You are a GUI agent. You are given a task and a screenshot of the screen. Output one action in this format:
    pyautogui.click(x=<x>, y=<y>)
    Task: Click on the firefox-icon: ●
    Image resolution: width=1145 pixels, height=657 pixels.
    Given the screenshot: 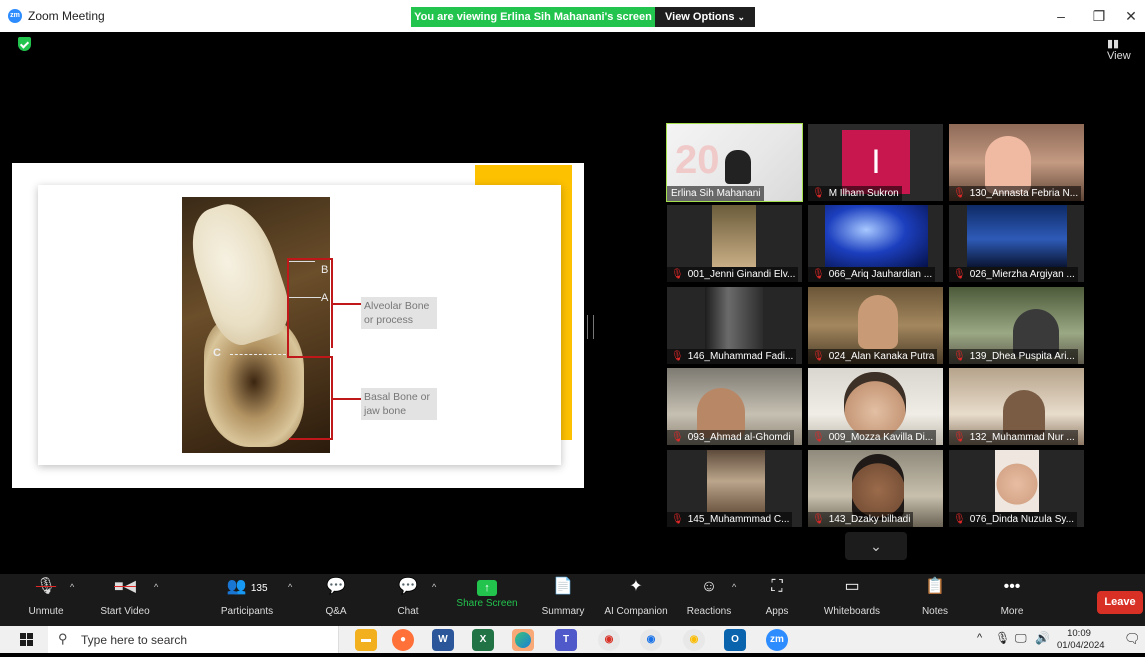 What is the action you would take?
    pyautogui.click(x=403, y=640)
    